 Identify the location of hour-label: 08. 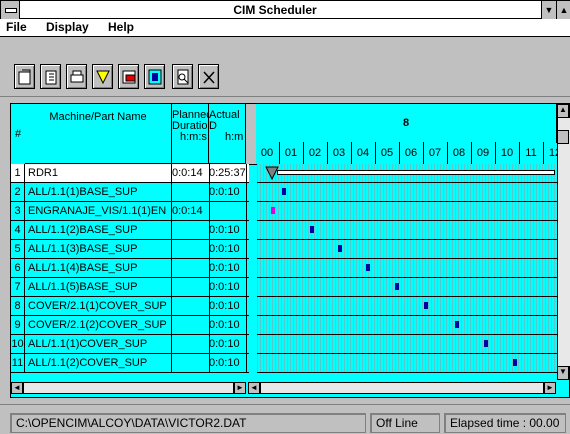
(459, 153).